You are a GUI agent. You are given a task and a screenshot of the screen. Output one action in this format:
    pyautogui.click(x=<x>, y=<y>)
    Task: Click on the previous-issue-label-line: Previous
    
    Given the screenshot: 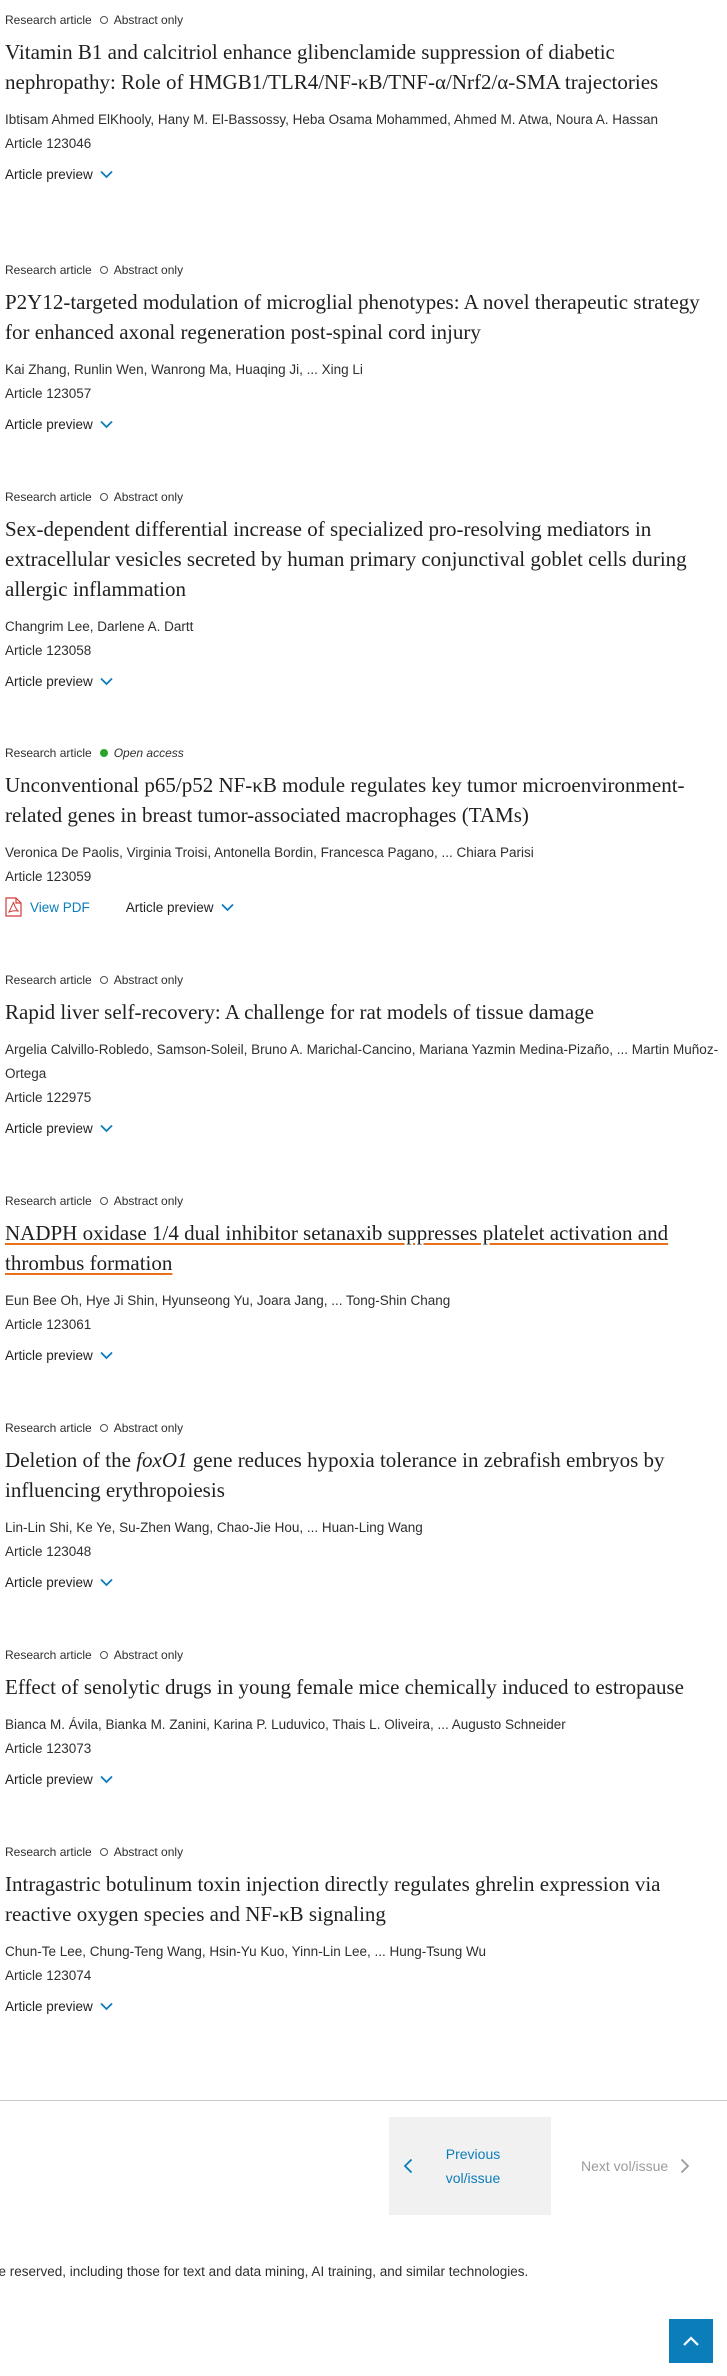 What is the action you would take?
    pyautogui.click(x=473, y=2154)
    